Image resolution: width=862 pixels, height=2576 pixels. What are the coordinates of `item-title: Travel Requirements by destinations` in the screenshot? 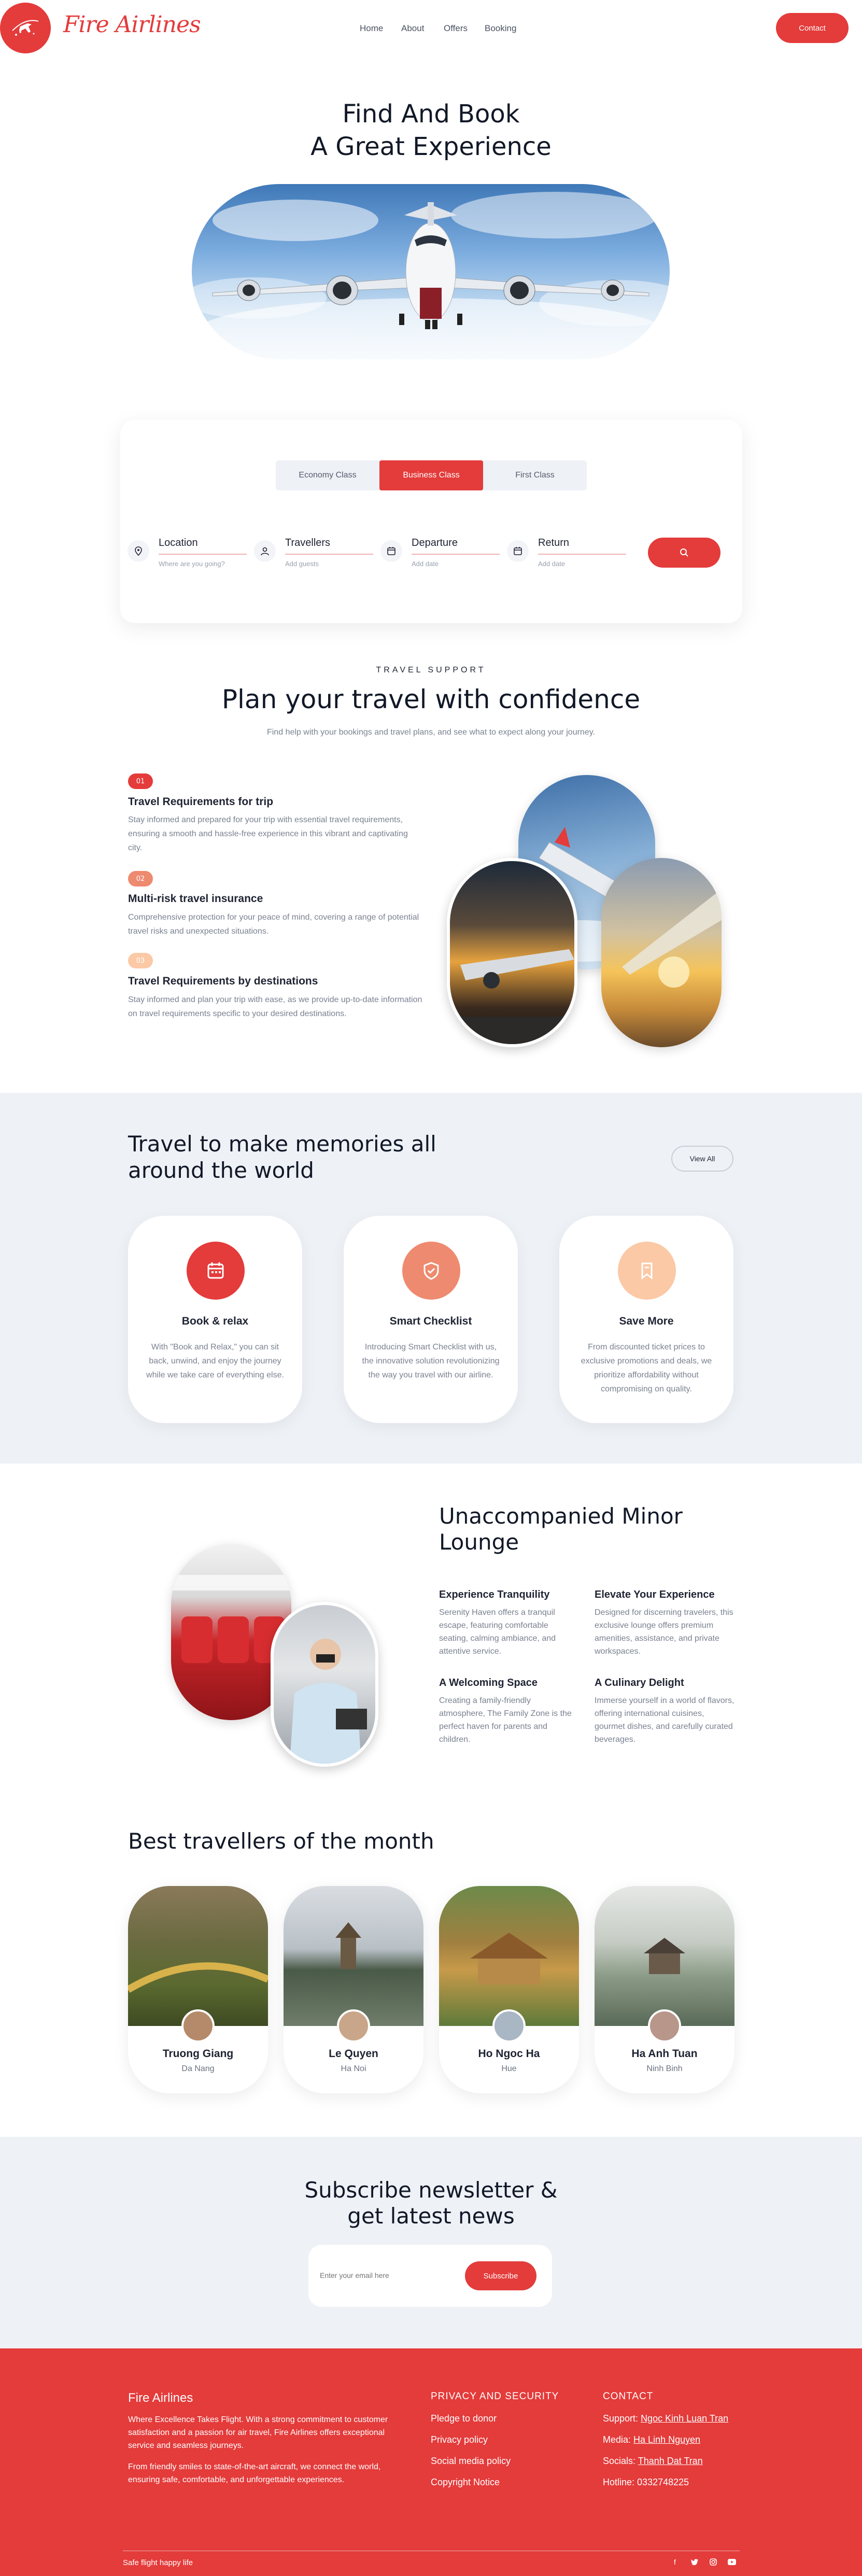 It's located at (223, 981).